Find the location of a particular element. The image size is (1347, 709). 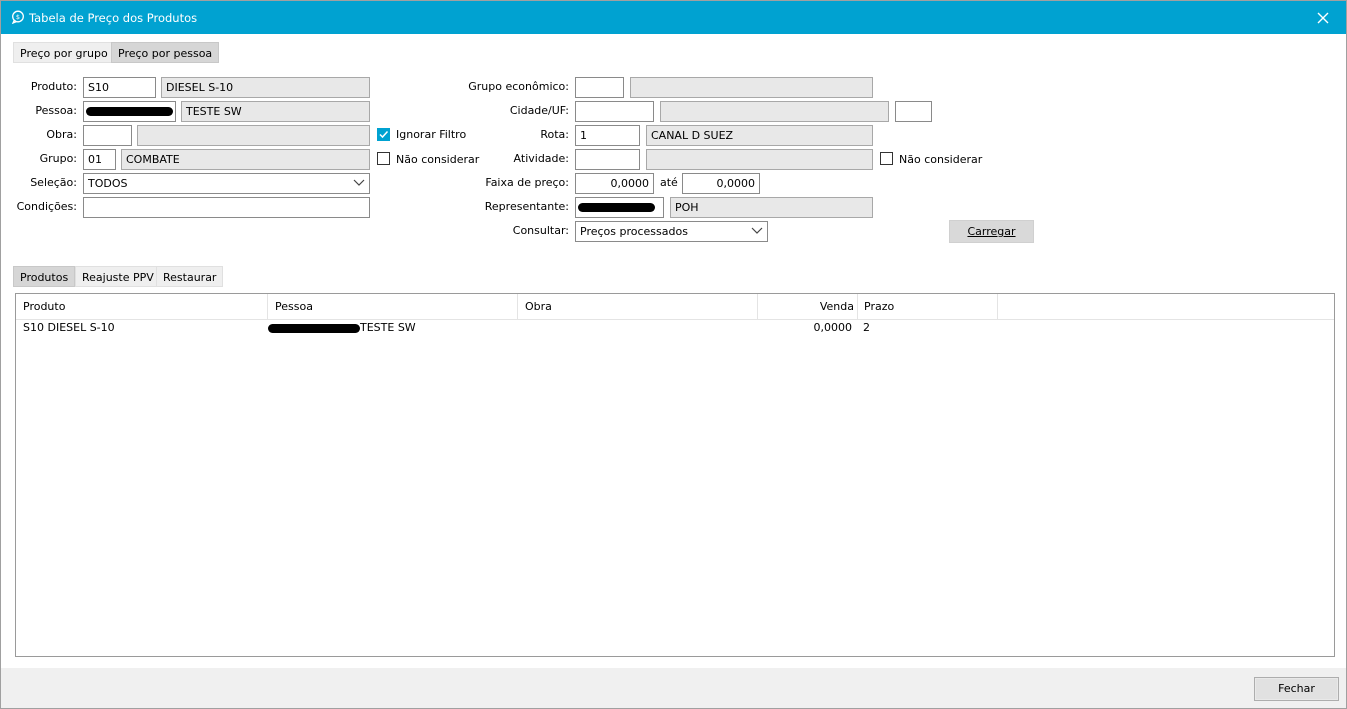

selecao-select: TODOS is located at coordinates (226, 183).